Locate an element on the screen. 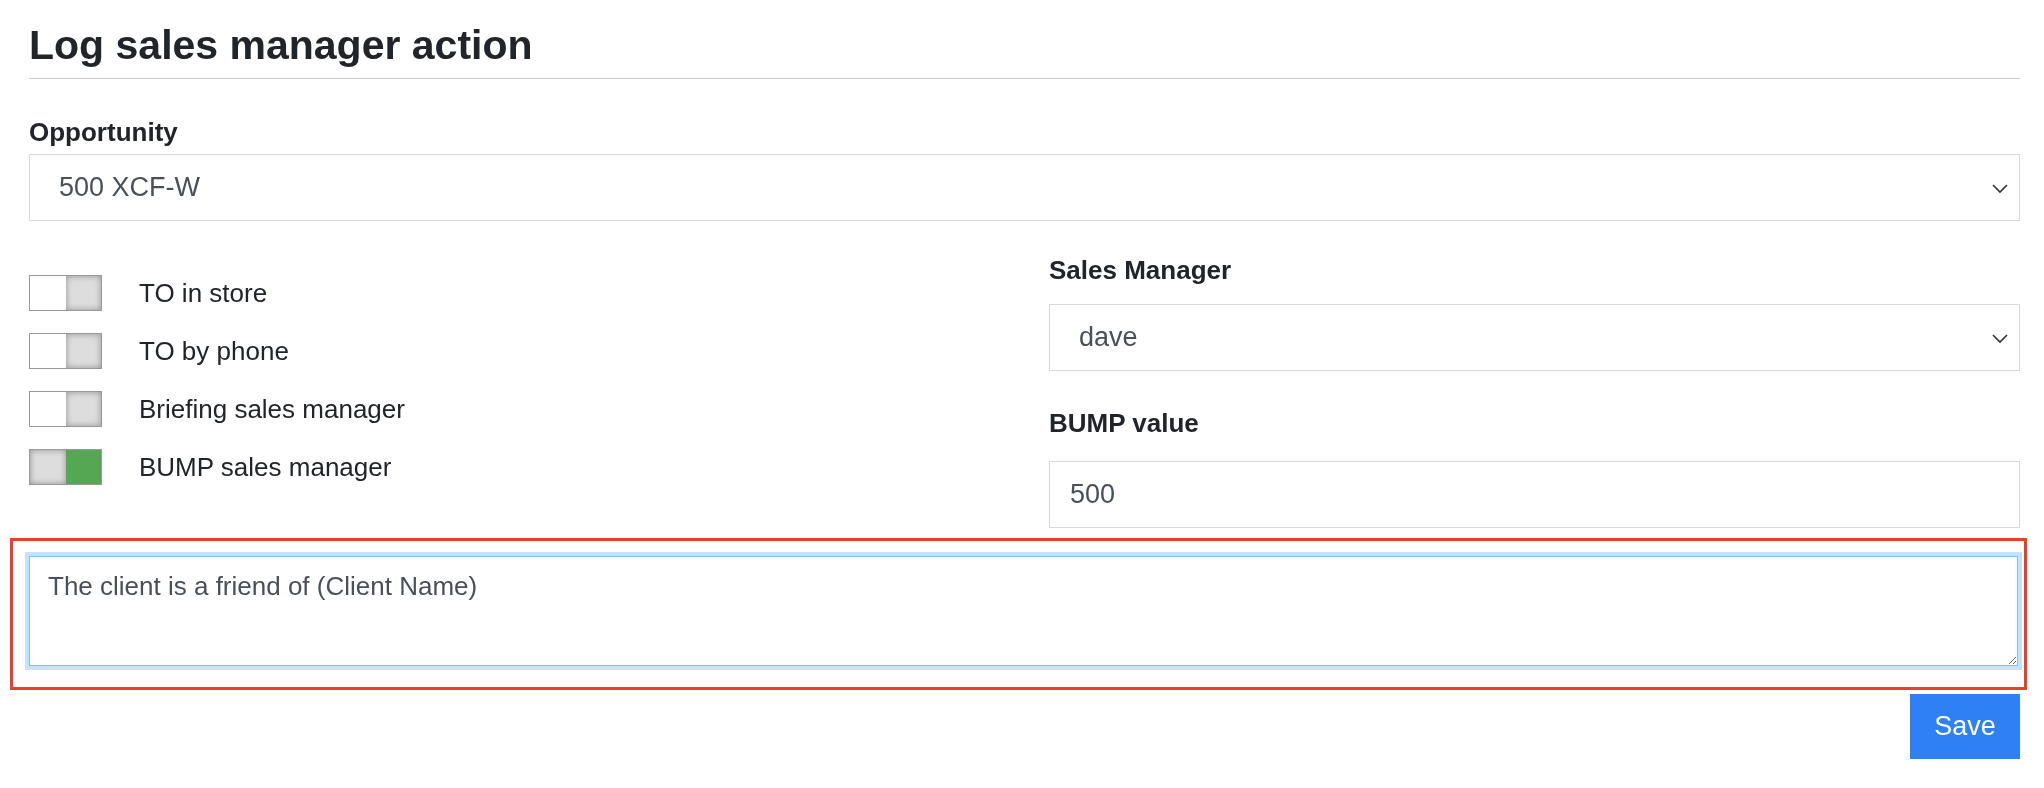  field-label: BUMP value is located at coordinates (1124, 423).